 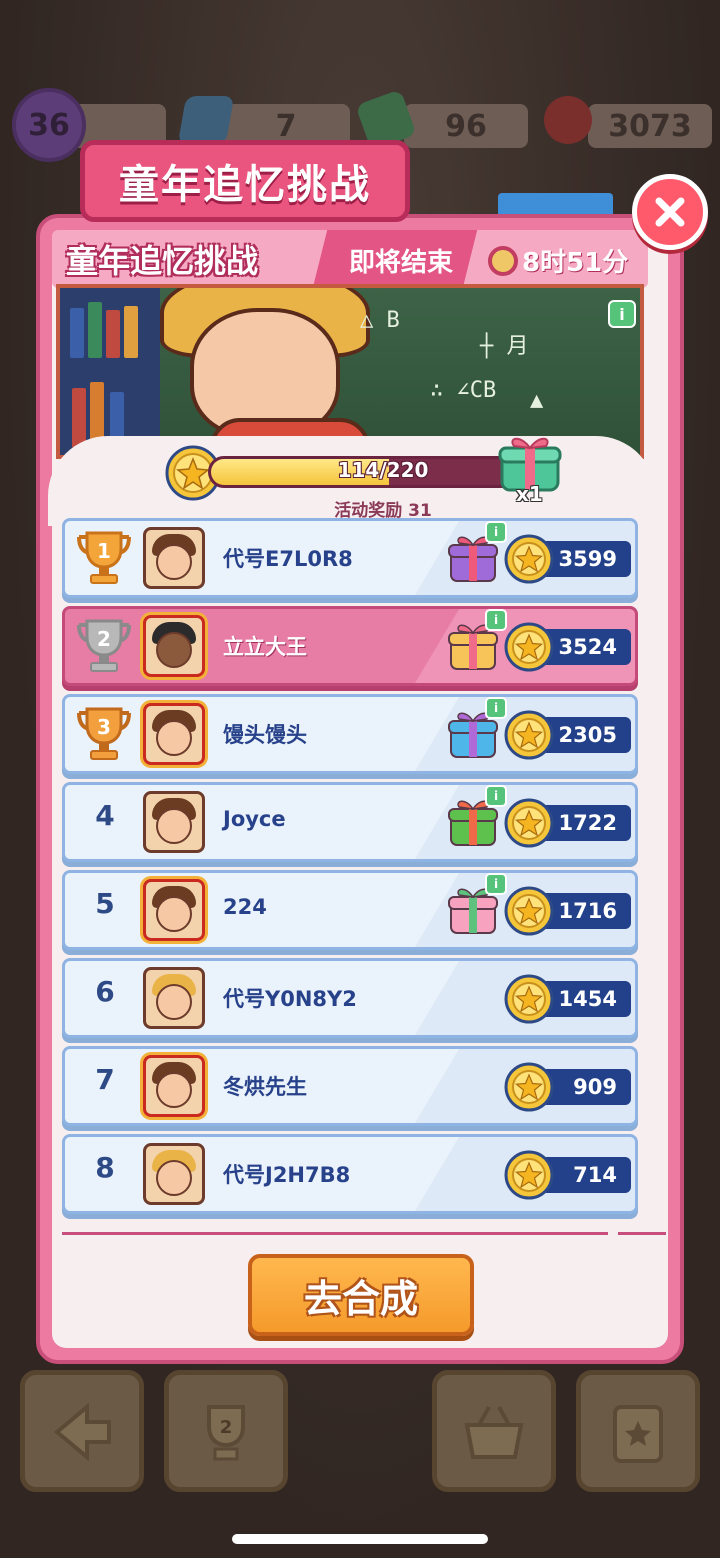 I want to click on lightning-icon, so click(x=206, y=120).